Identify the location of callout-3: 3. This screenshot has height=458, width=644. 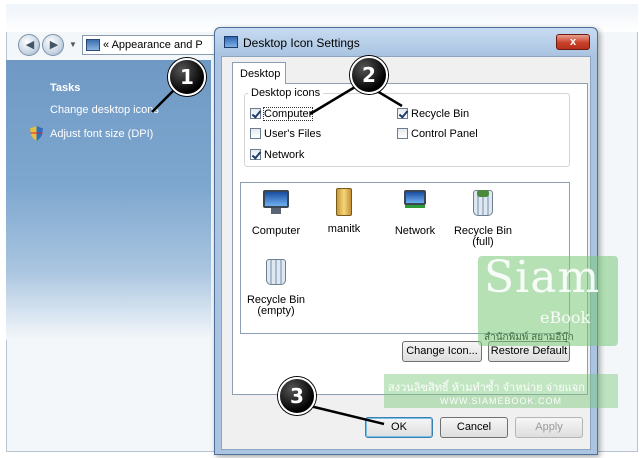
(297, 396).